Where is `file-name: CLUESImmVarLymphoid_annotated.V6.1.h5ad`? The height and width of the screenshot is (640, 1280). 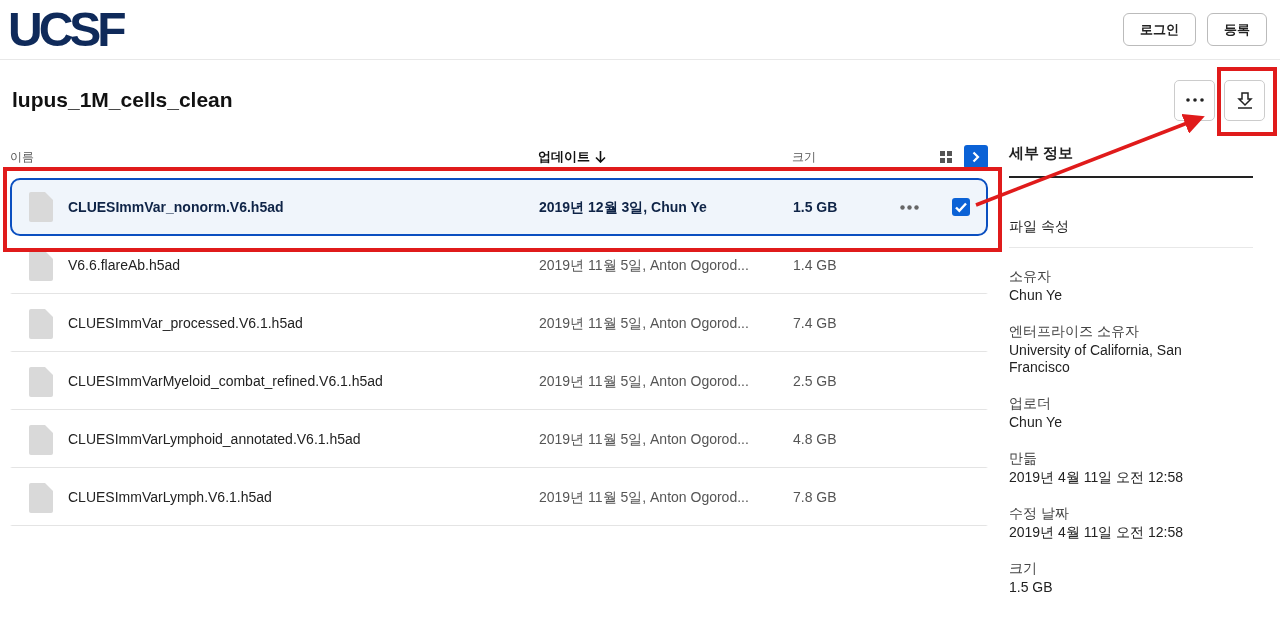 file-name: CLUESImmVarLymphoid_annotated.V6.1.h5ad is located at coordinates (214, 439).